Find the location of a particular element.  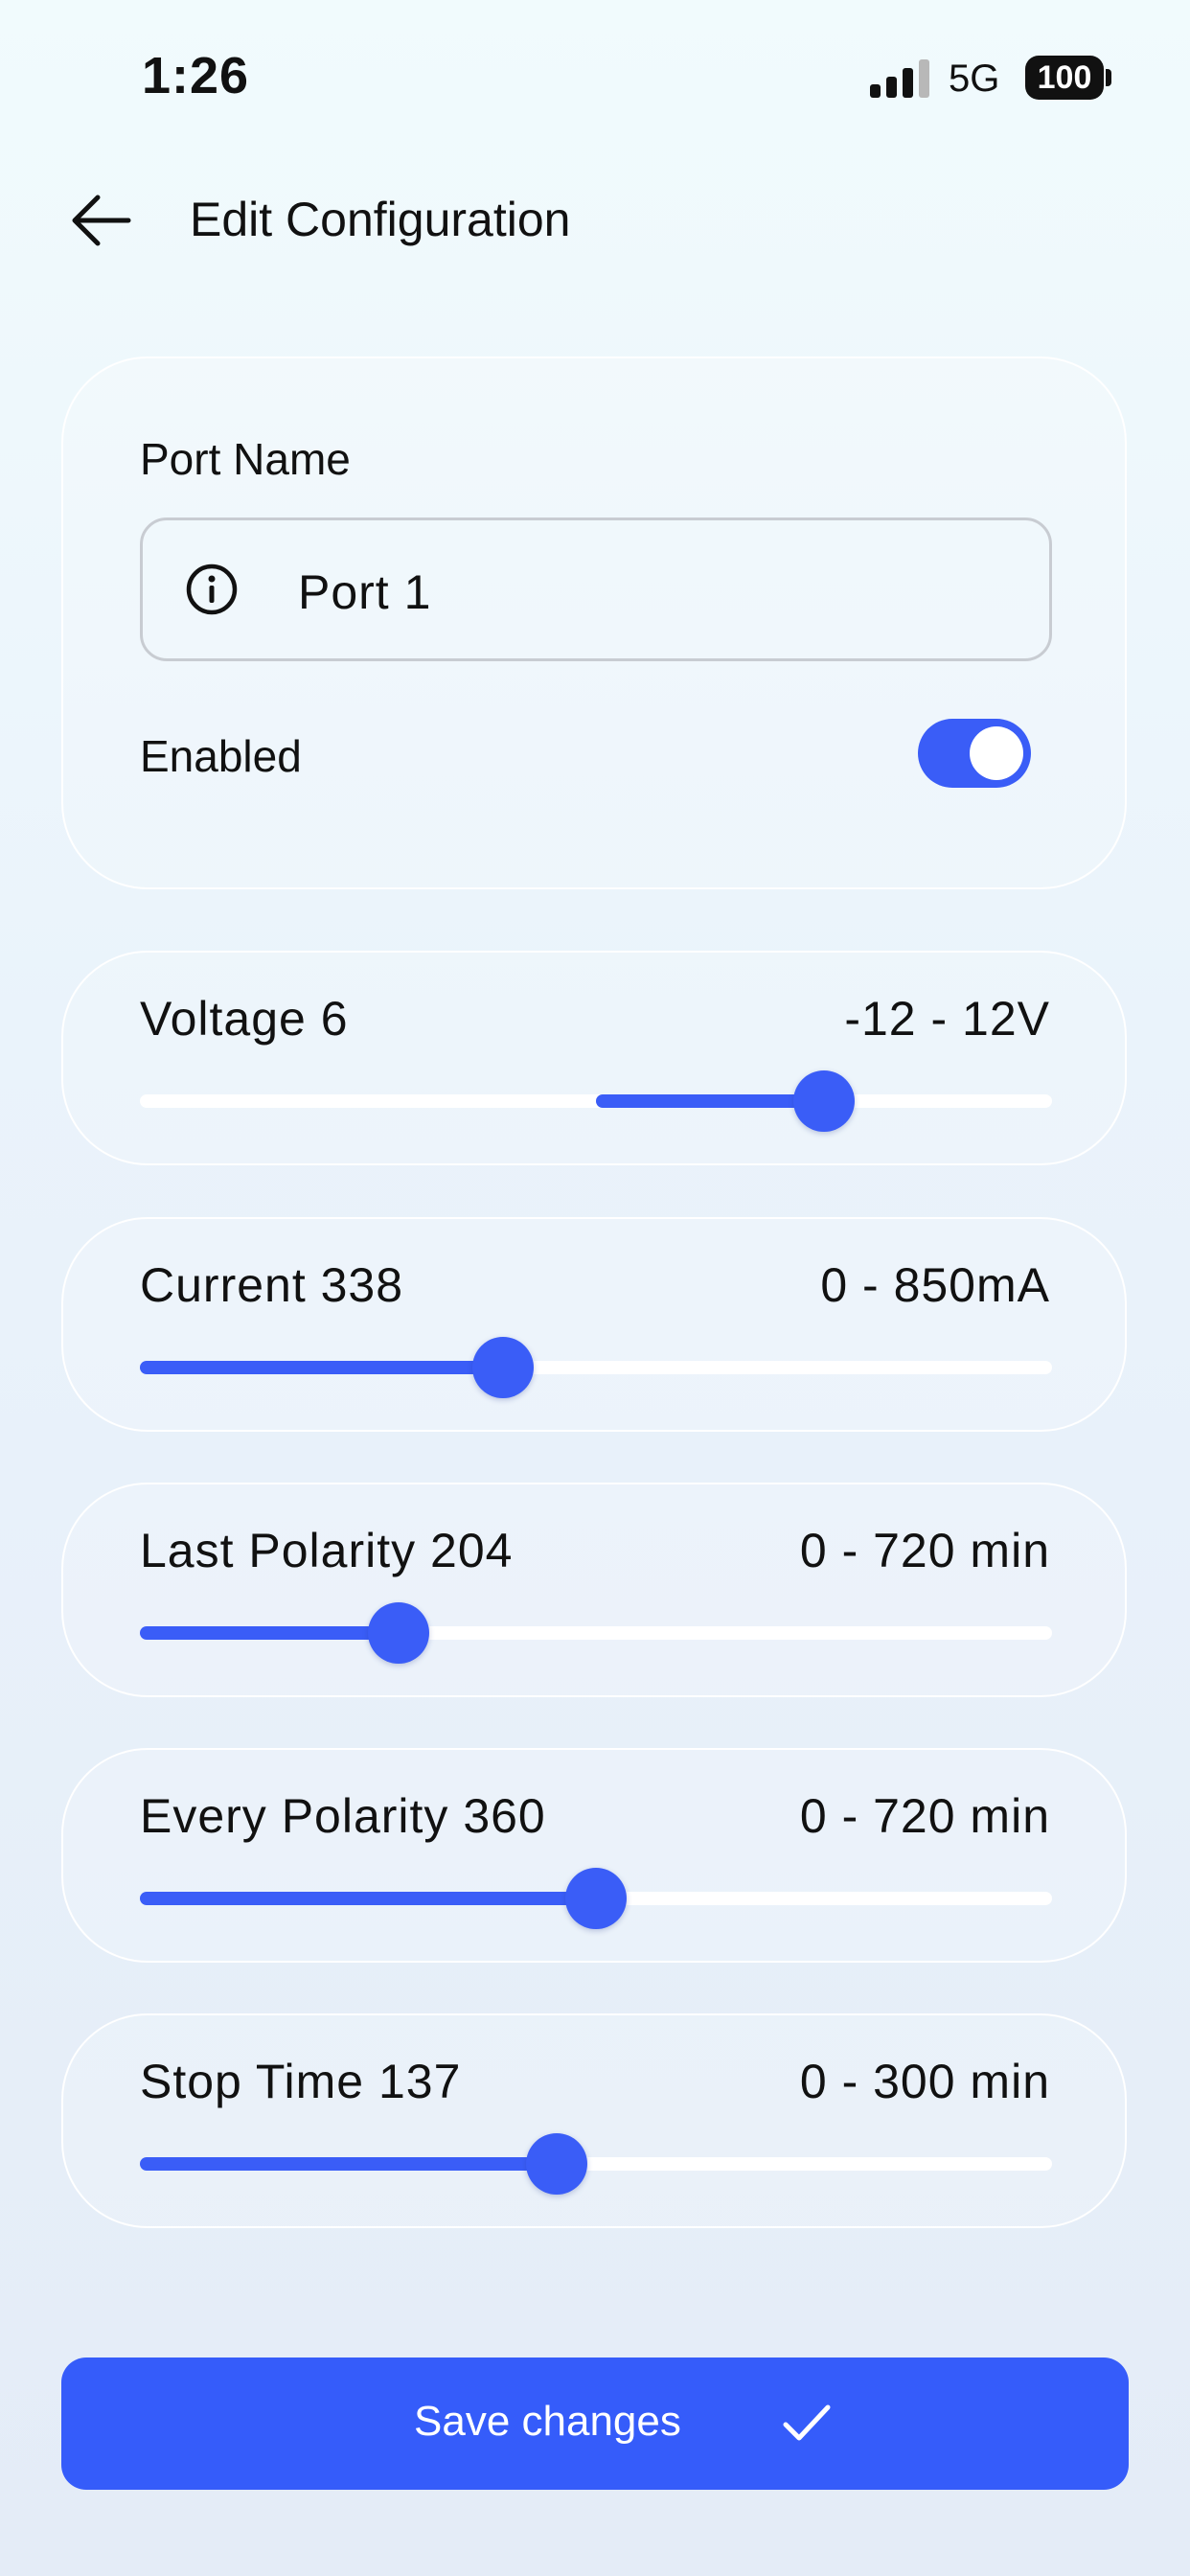

voltage-slider-thumb is located at coordinates (824, 1101).